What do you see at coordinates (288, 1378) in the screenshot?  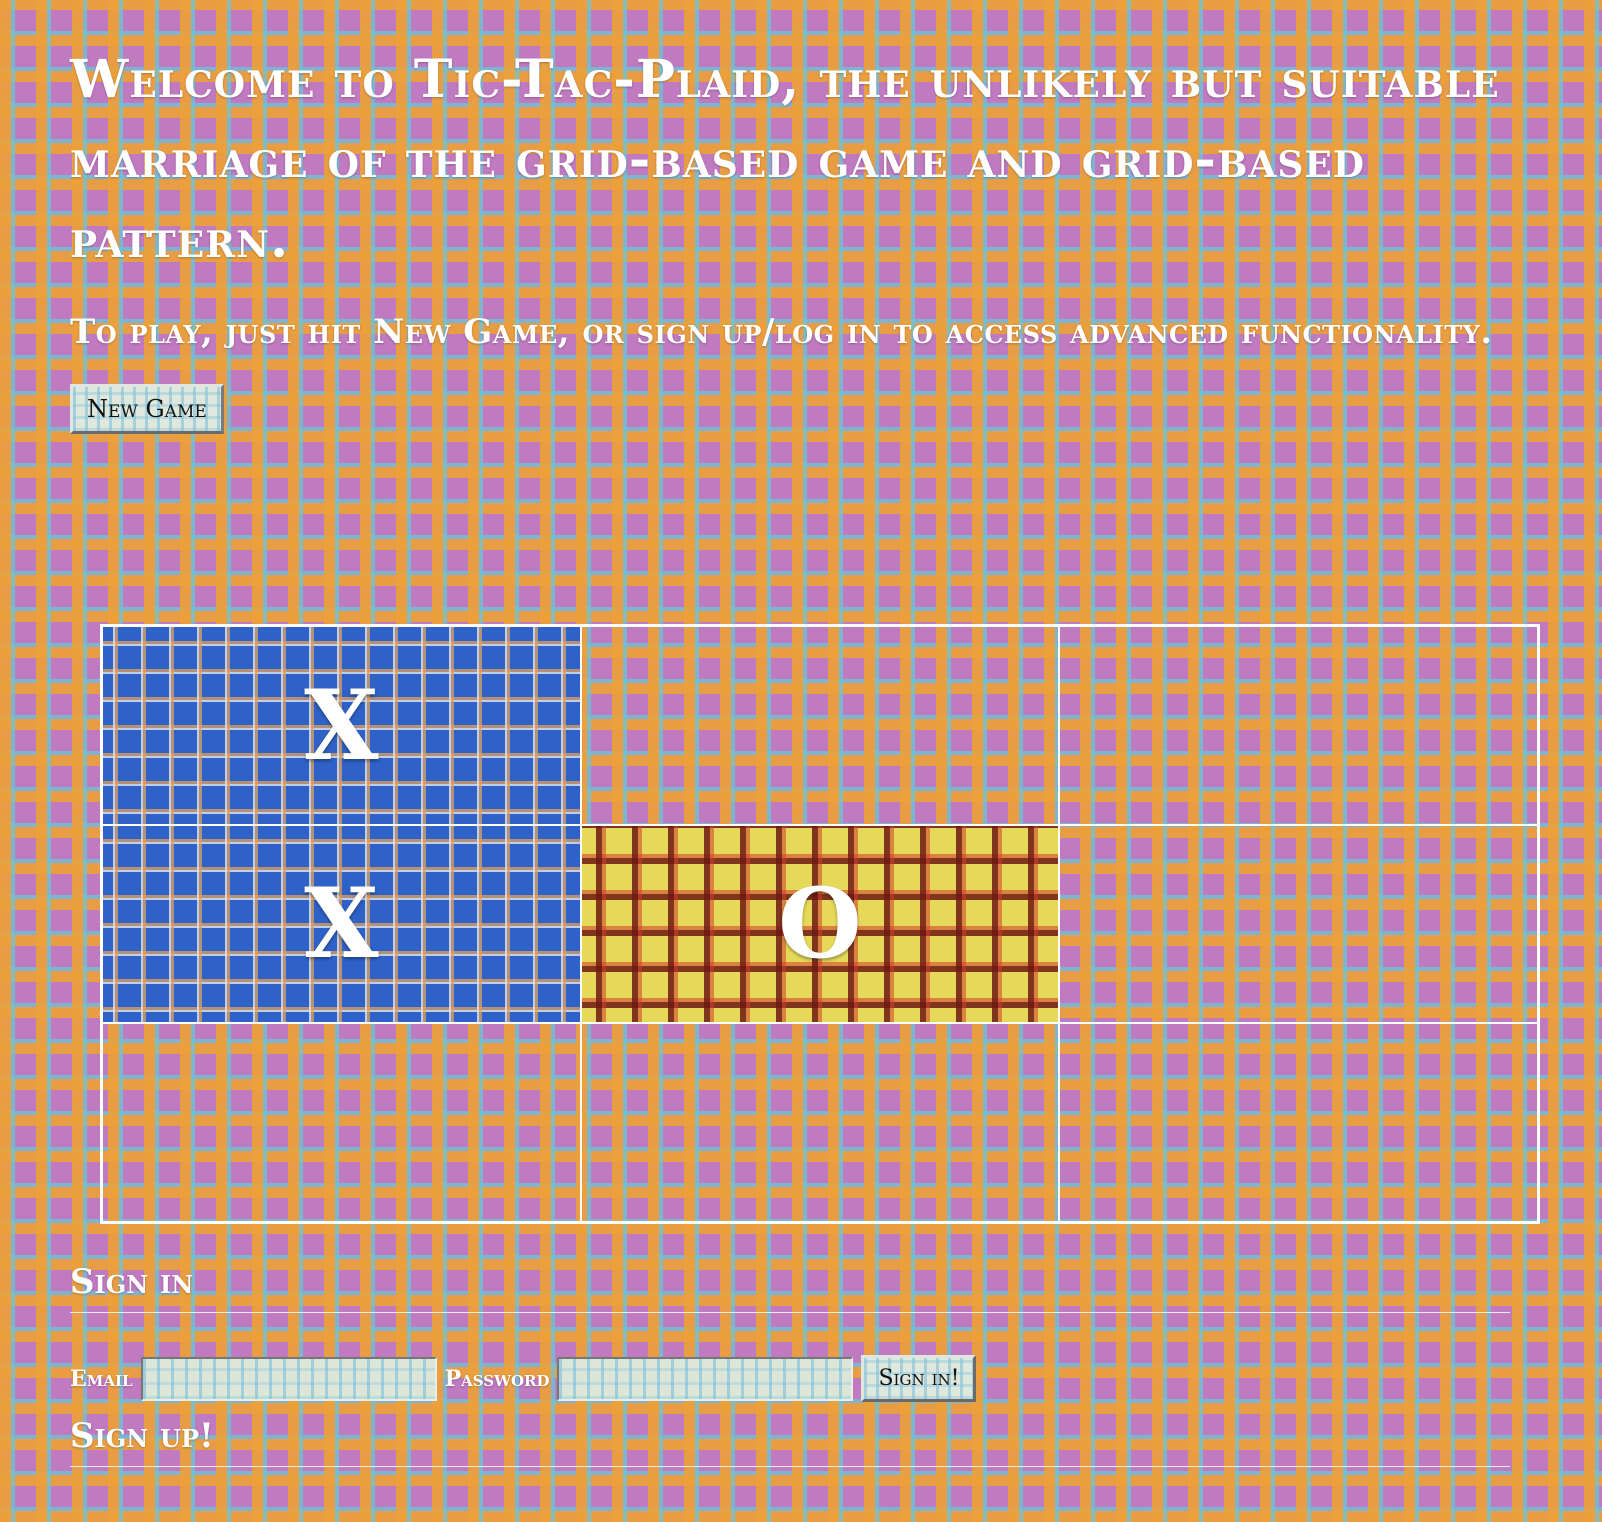 I see `email-field` at bounding box center [288, 1378].